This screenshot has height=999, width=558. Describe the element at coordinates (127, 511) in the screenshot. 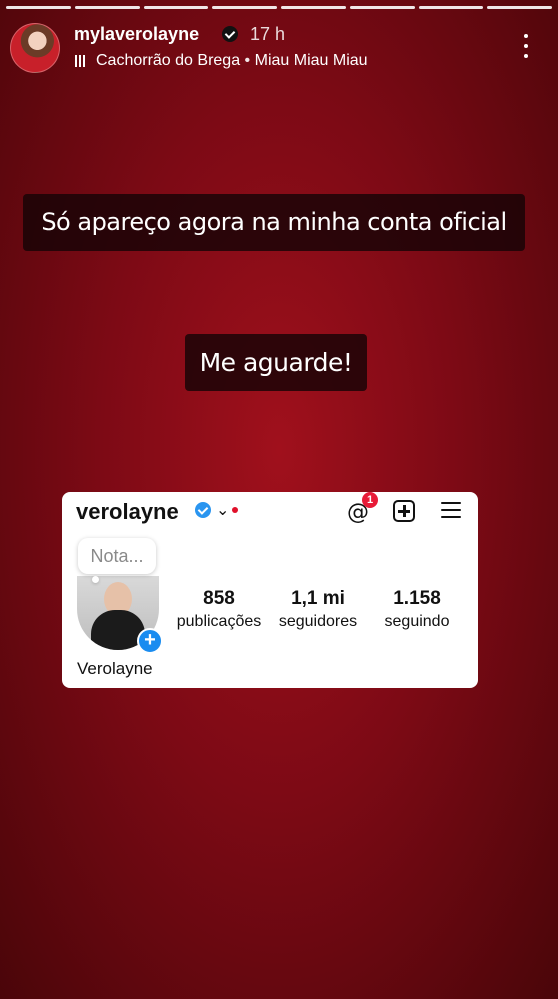

I see `profile-username: verolayne` at that location.